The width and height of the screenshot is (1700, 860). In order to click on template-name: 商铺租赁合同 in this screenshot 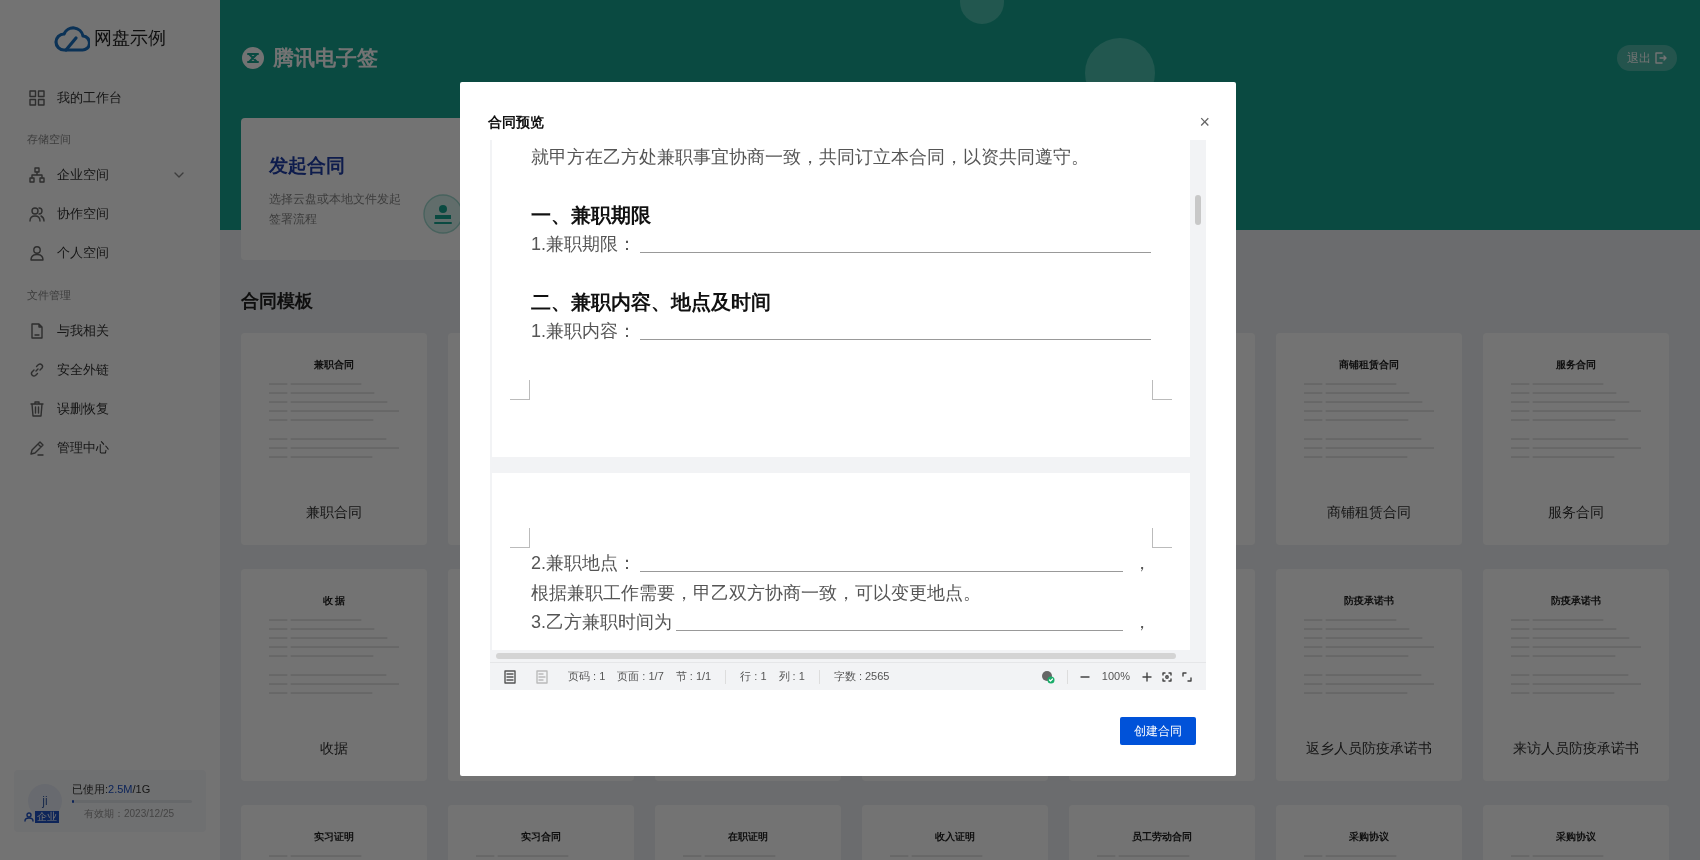, I will do `click(1369, 512)`.